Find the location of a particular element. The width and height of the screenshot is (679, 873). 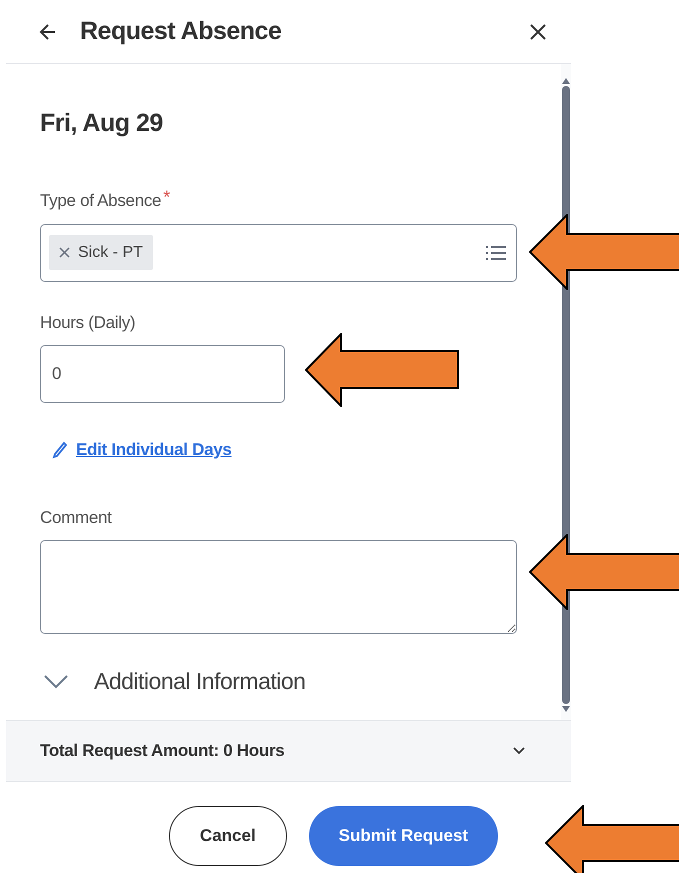

total-bar: Total Request Amount: 0 Hours is located at coordinates (288, 751).